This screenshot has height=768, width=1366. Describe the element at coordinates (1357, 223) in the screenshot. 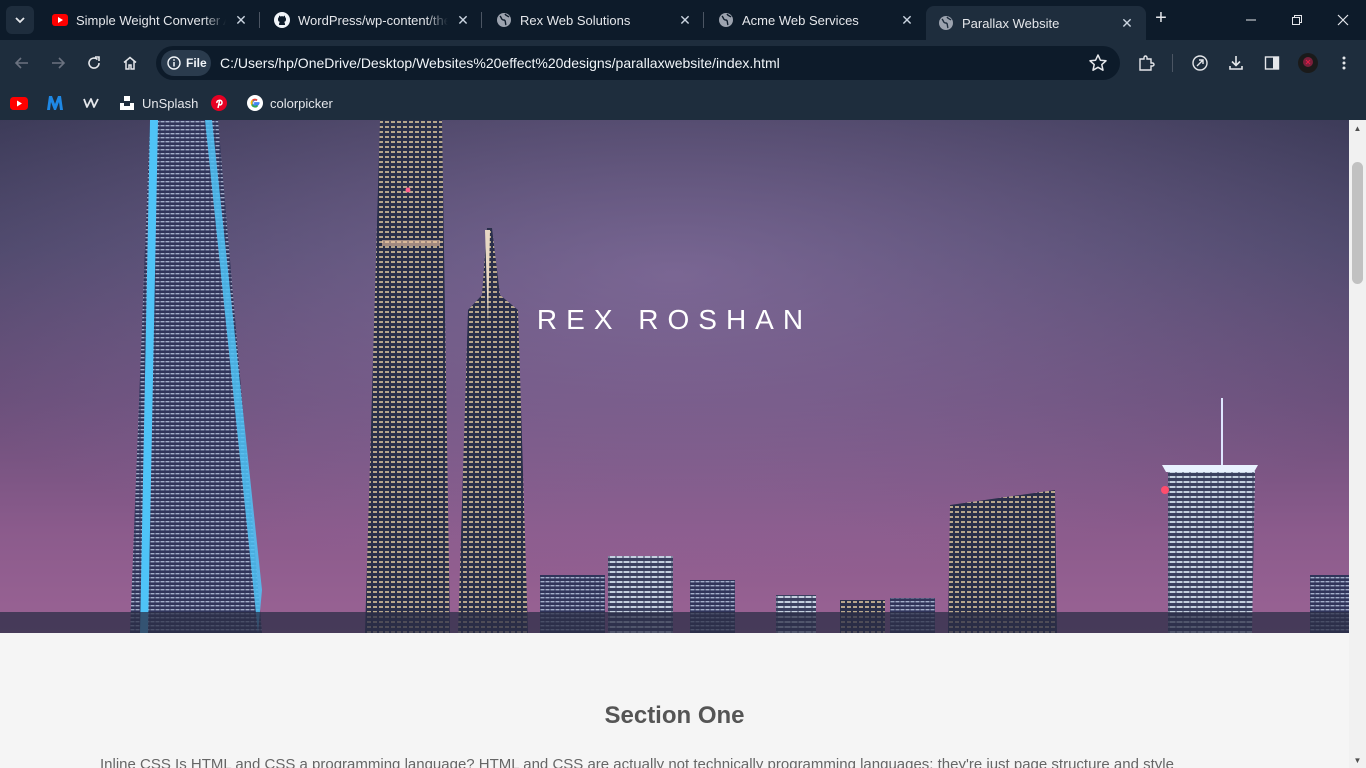

I see `scrollbar-thumb` at that location.